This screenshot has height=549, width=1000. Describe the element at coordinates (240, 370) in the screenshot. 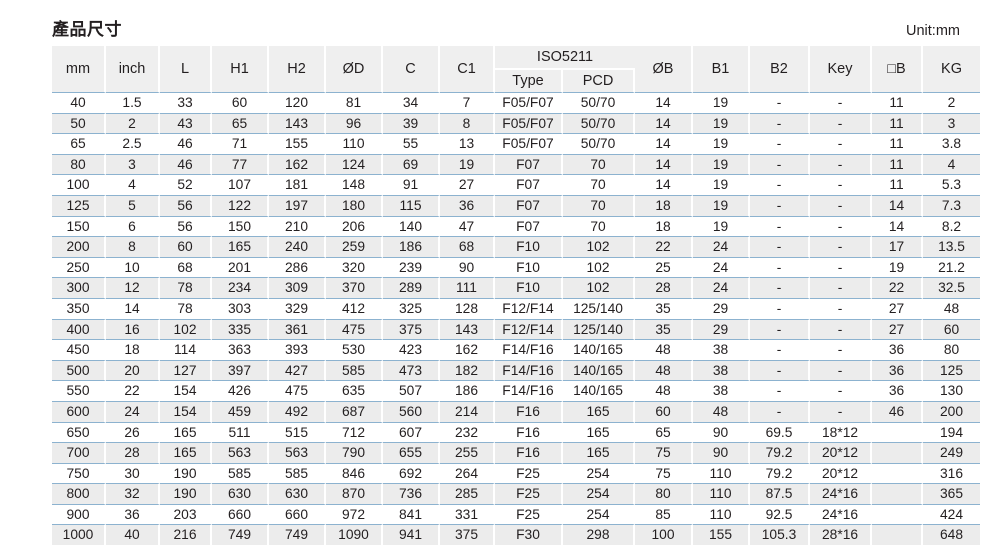

I see `cell-h1: 397` at that location.